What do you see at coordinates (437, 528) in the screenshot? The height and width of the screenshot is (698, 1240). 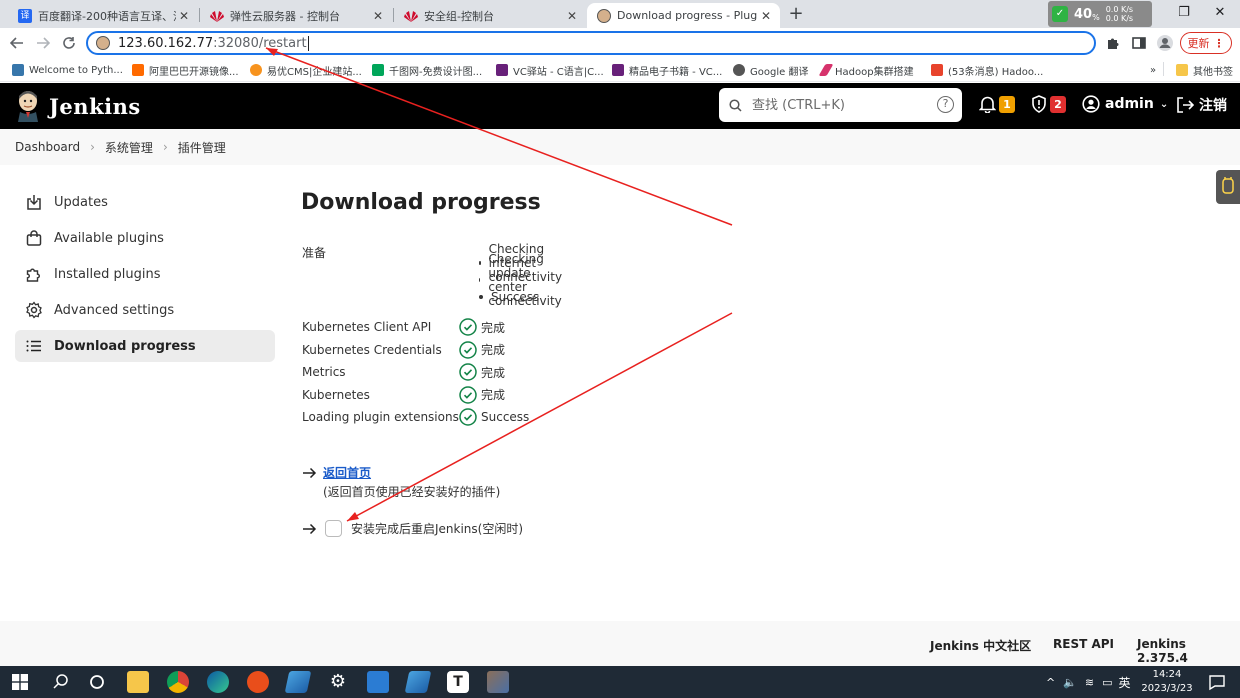 I see `restart-label: 安装完成后重启Jenkins(空闲时)` at bounding box center [437, 528].